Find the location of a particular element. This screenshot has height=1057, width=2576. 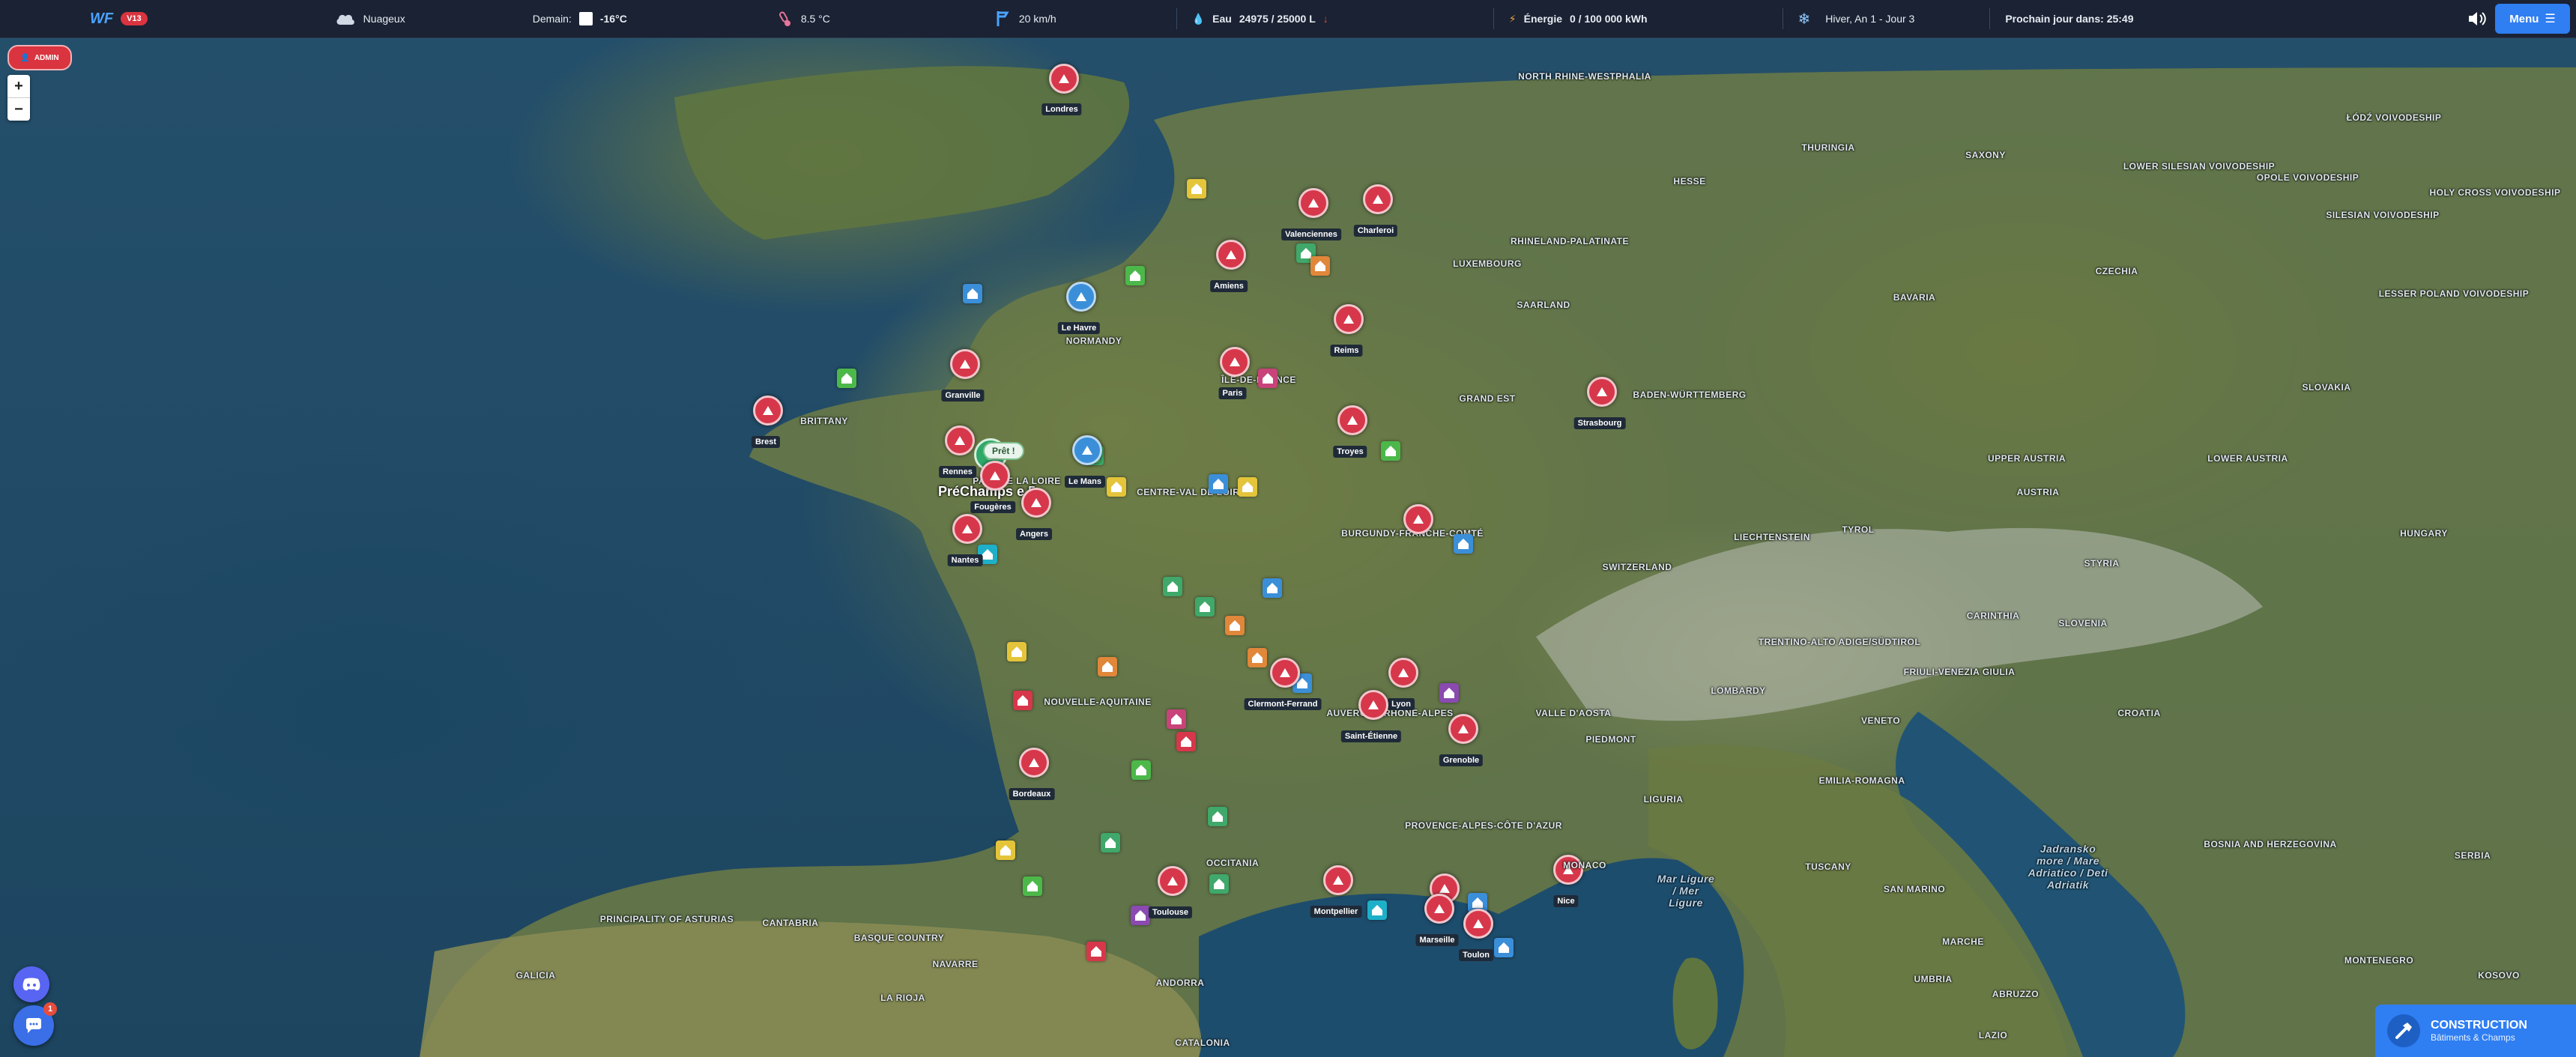

region-label: CZECHIA is located at coordinates (2116, 271).